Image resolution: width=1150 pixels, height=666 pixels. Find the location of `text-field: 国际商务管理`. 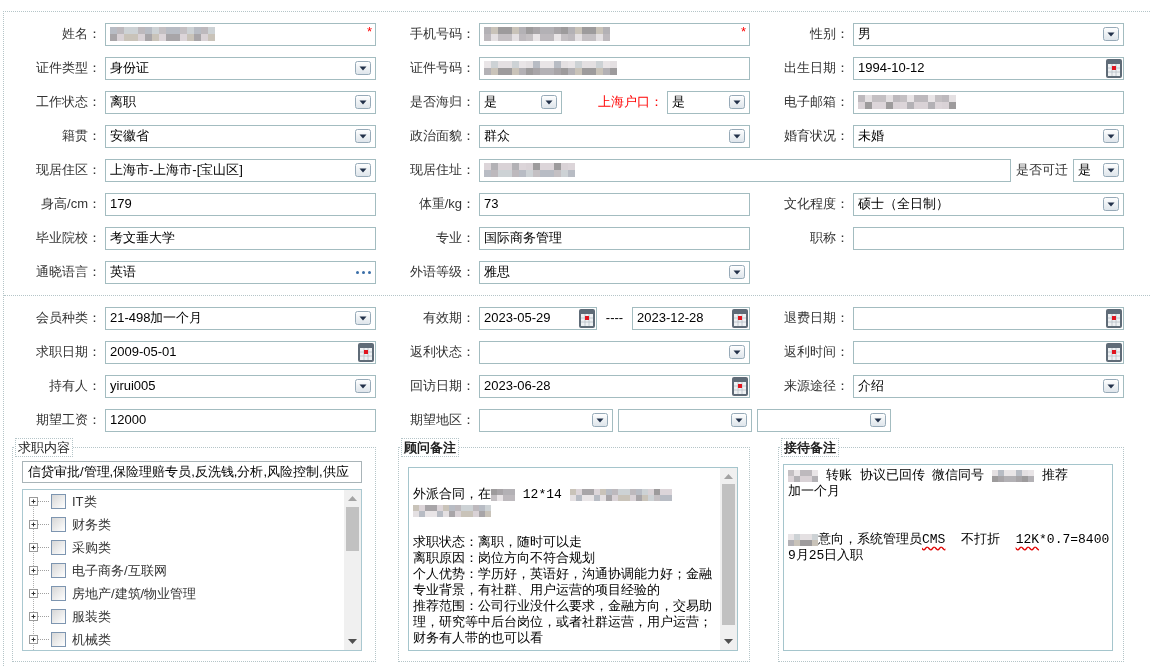

text-field: 国际商务管理 is located at coordinates (614, 238).